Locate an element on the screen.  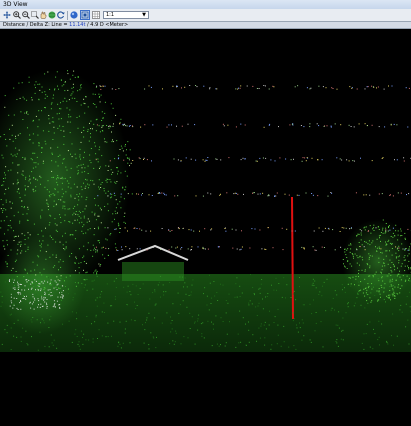
zoom-level-value: 1:1 is located at coordinates (110, 15).